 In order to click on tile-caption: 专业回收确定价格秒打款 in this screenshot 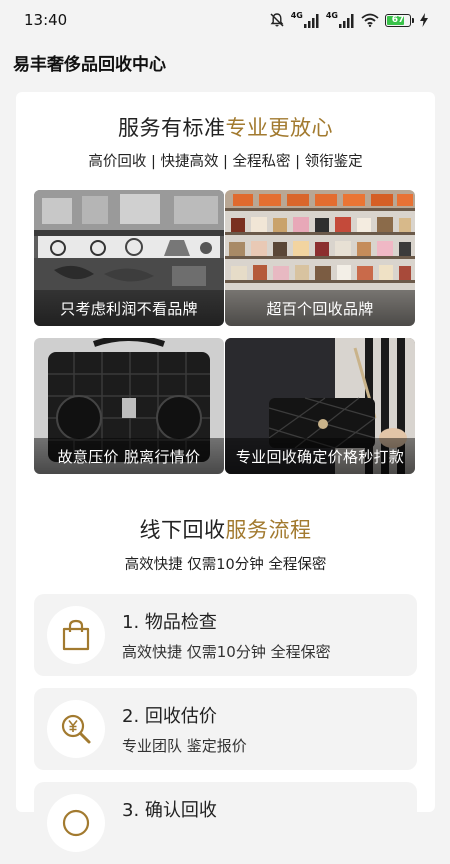, I will do `click(320, 456)`.